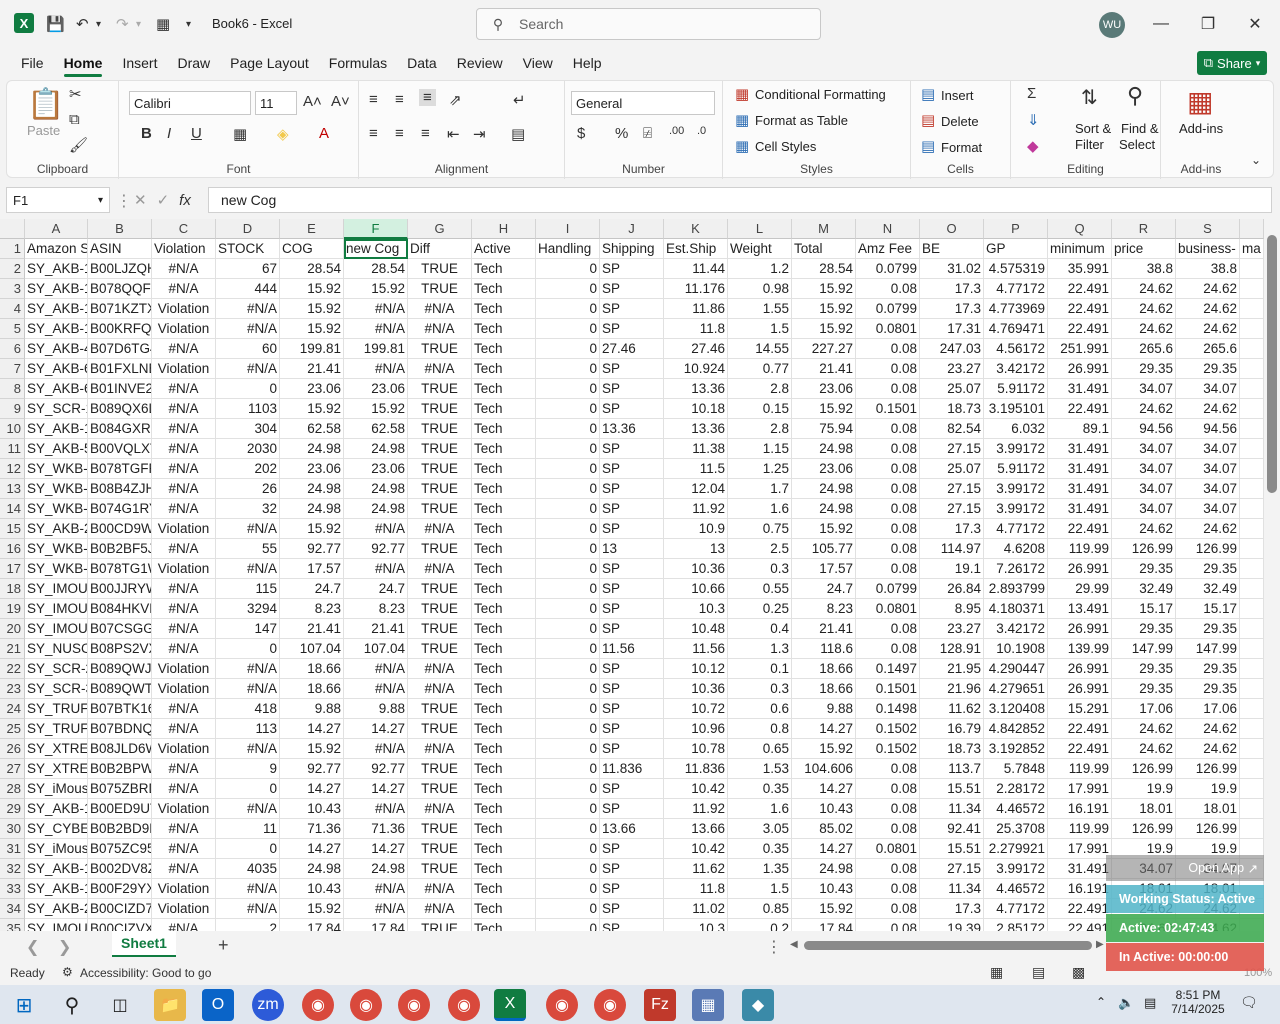  I want to click on table-cell: SY_AKB-1:, so click(56, 289).